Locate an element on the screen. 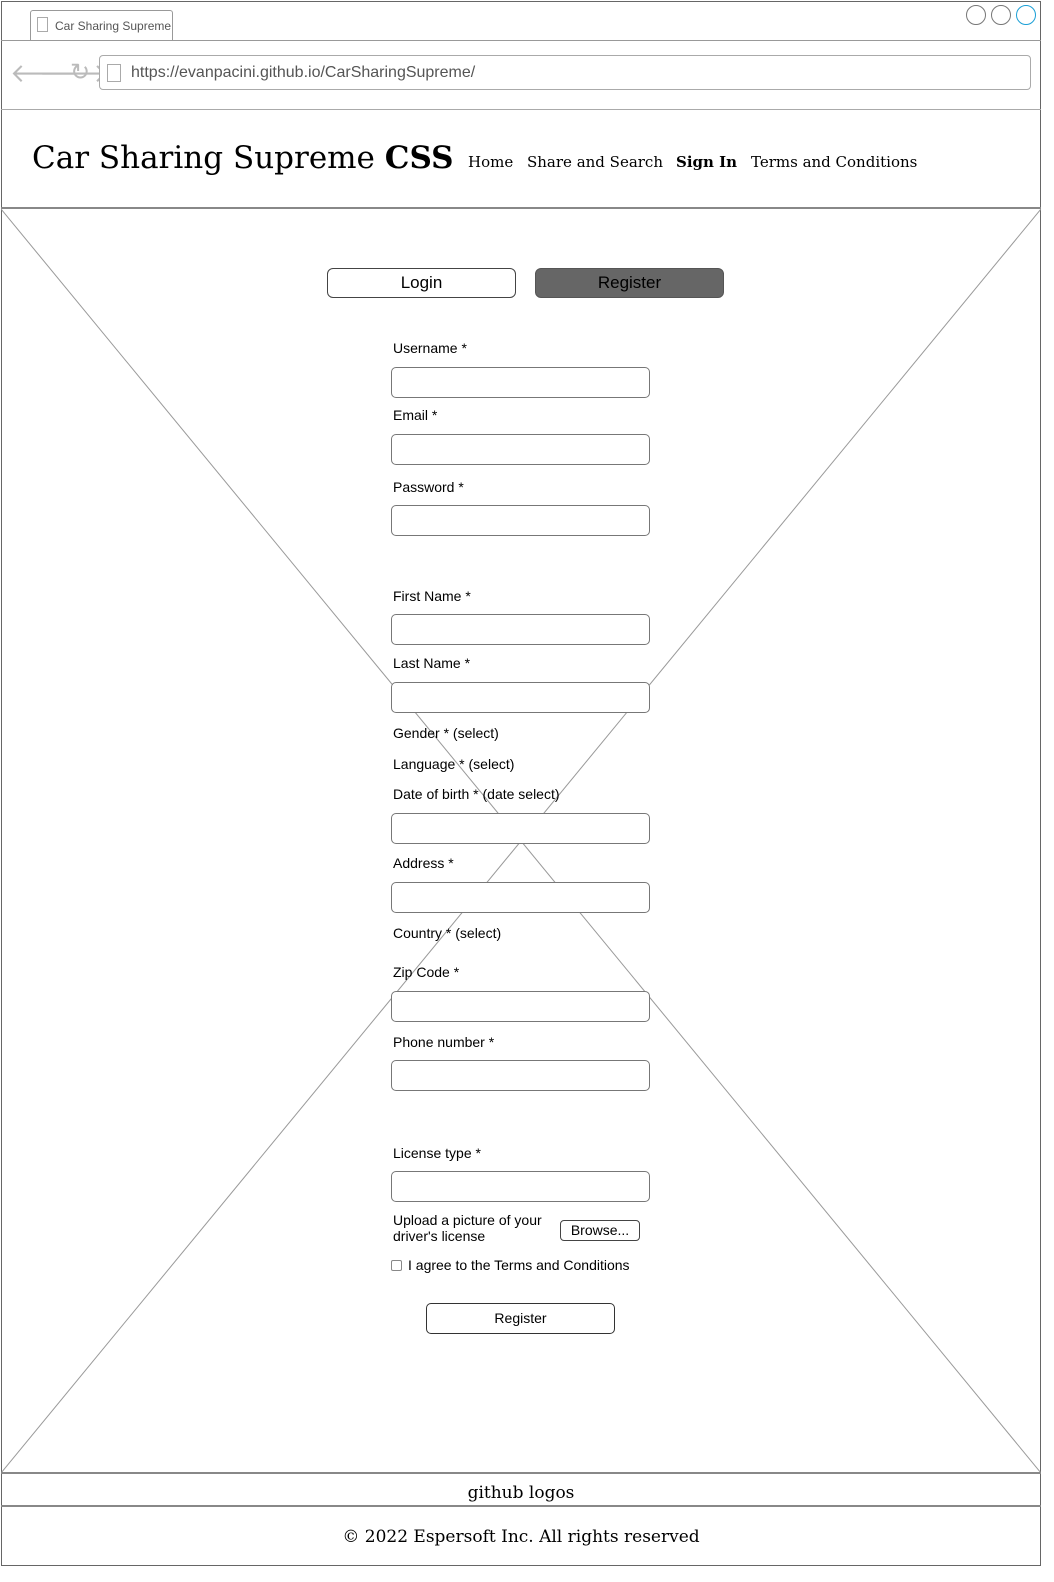 The height and width of the screenshot is (1582, 1054). first-name-input is located at coordinates (520, 629).